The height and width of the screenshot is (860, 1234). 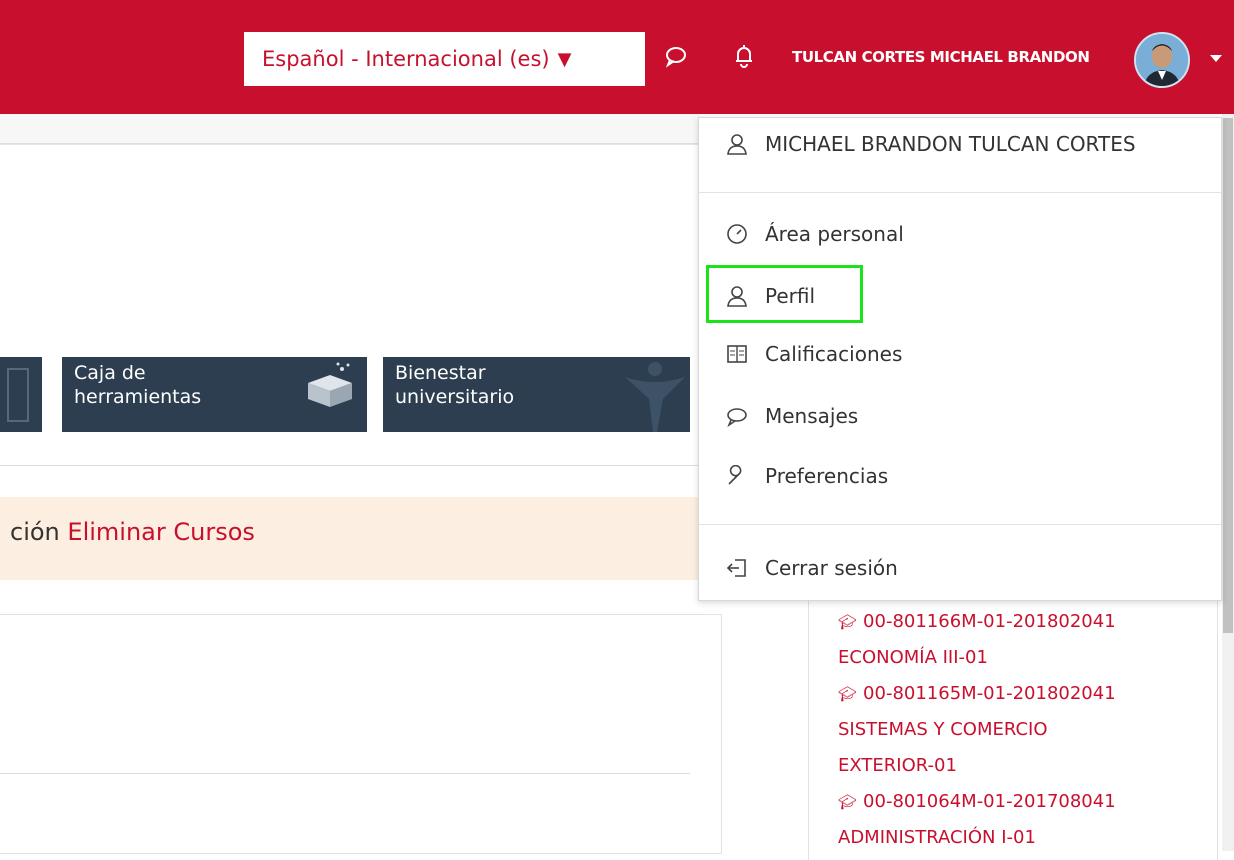 I want to click on logout-icon, so click(x=737, y=568).